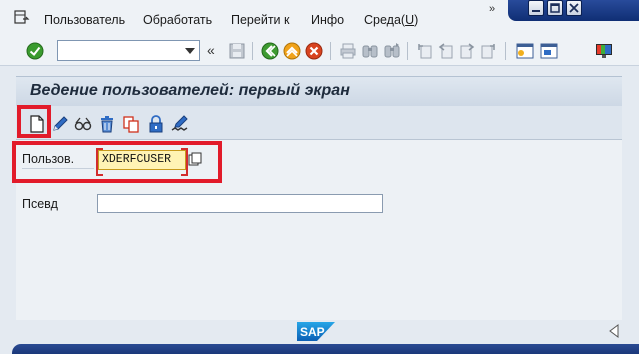 This screenshot has height=354, width=639. What do you see at coordinates (84, 20) in the screenshot?
I see `menu-item-user: Пользователь` at bounding box center [84, 20].